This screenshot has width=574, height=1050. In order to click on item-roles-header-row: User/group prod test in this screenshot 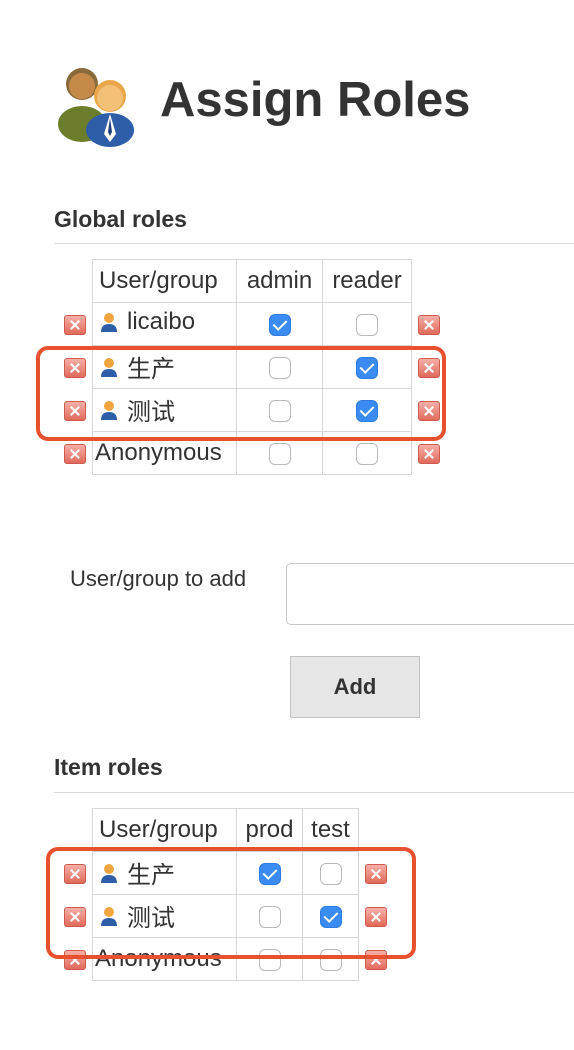, I will do `click(225, 830)`.